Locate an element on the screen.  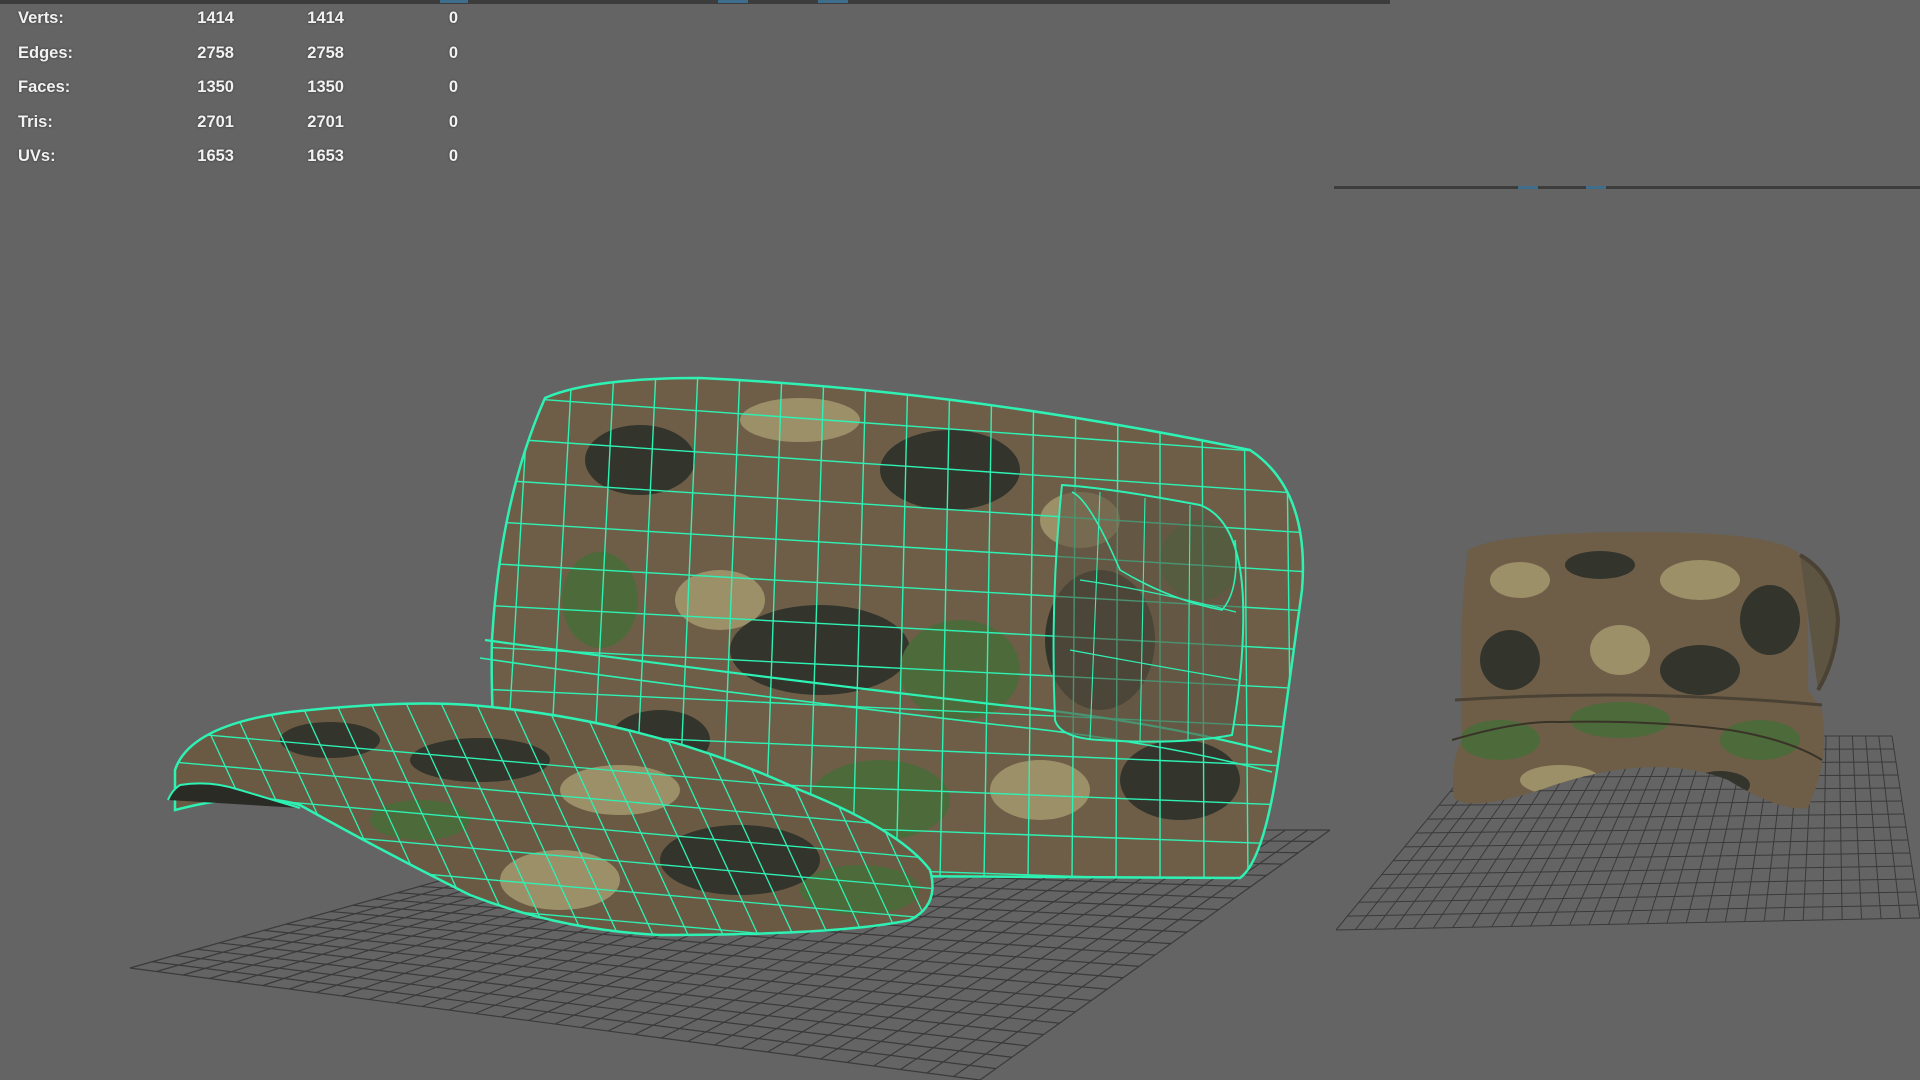
hud-object-count: 2701 is located at coordinates (215, 121).